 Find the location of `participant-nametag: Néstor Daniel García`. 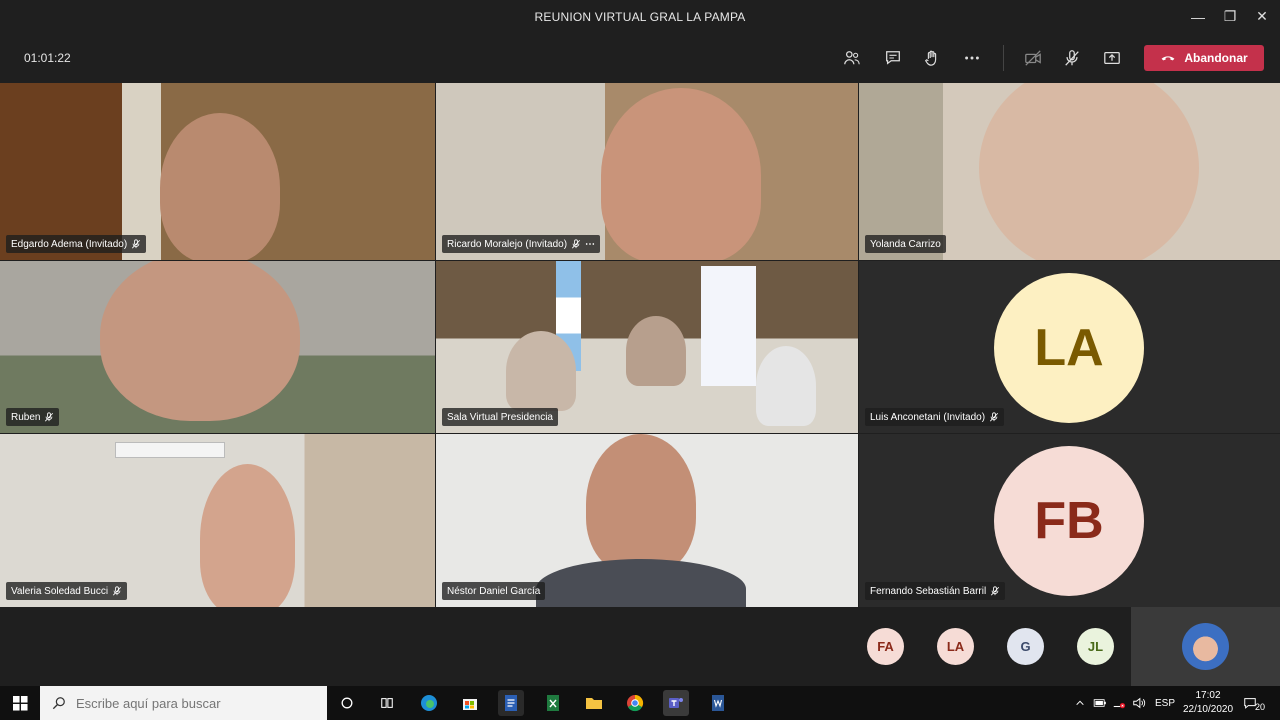

participant-nametag: Néstor Daniel García is located at coordinates (494, 591).